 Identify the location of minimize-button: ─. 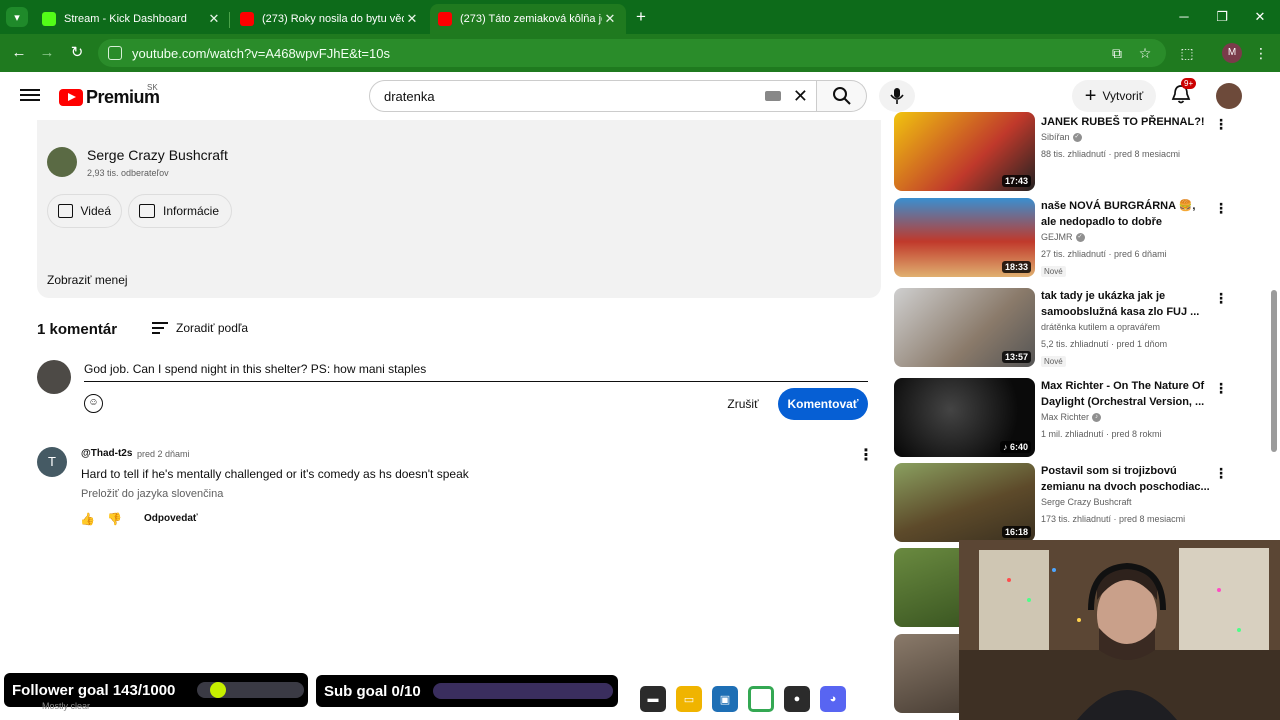
(1184, 17).